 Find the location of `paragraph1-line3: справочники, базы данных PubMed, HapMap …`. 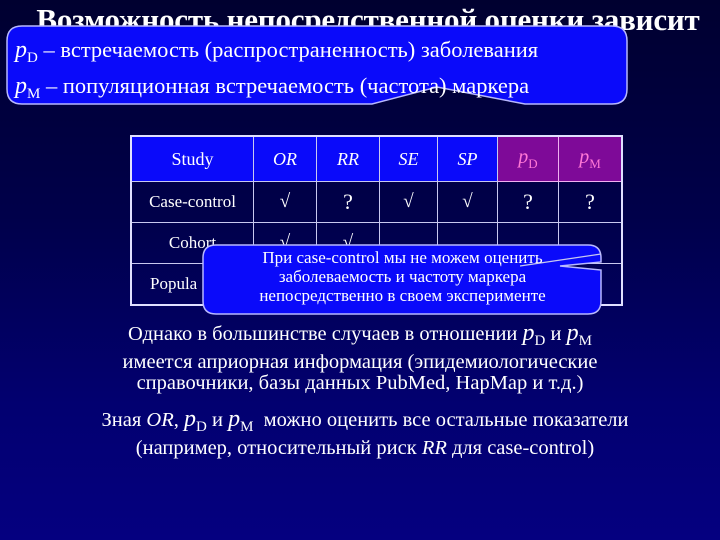

paragraph1-line3: справочники, базы данных PubMed, HapMap … is located at coordinates (360, 383).